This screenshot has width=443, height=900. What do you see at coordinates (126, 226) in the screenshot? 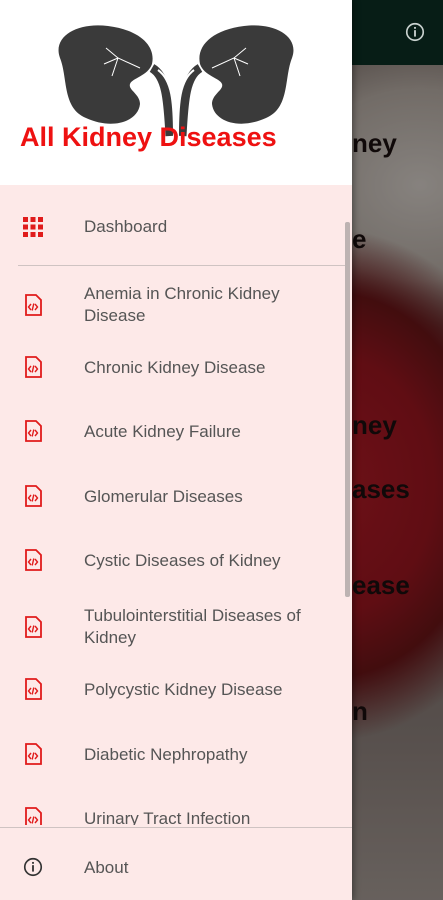
I see `menu-item-label: Dashboard` at bounding box center [126, 226].